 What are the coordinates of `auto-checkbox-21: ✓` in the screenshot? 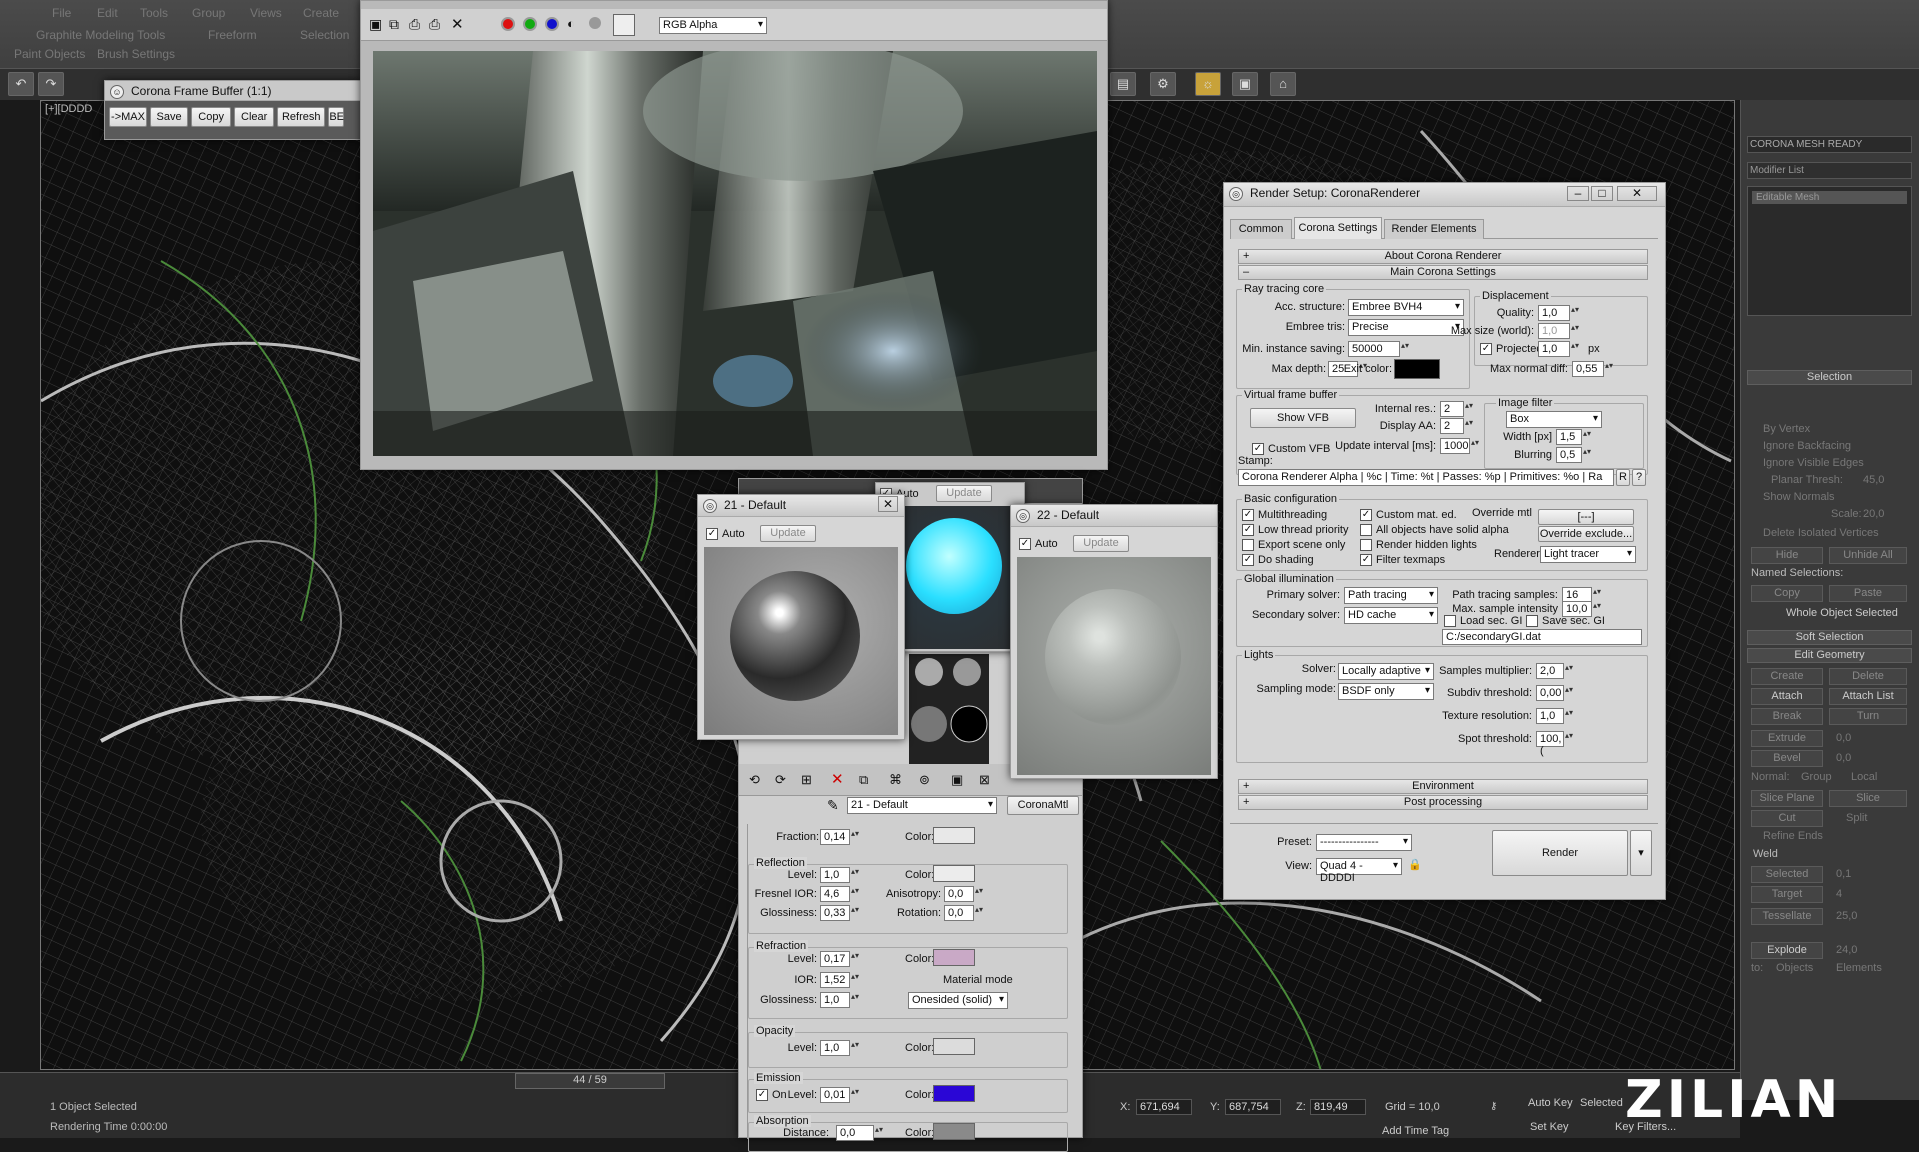 It's located at (712, 534).